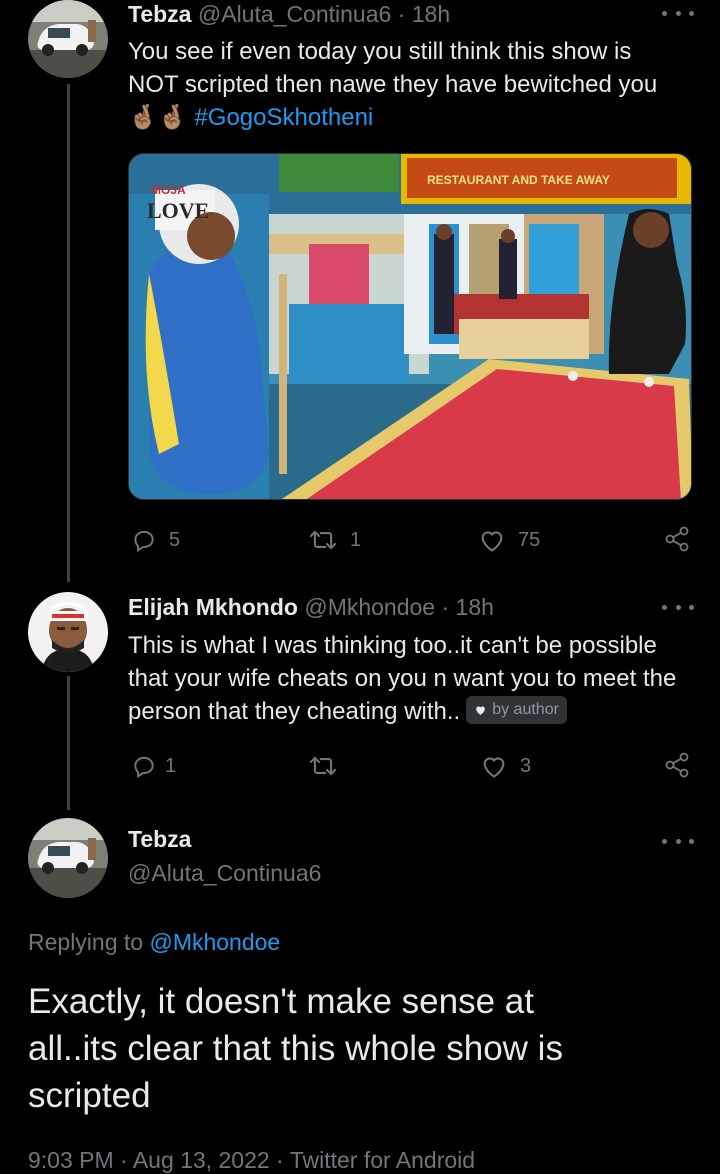 This screenshot has width=720, height=1174. Describe the element at coordinates (509, 540) in the screenshot. I see `tweet1-like-button: 75` at that location.